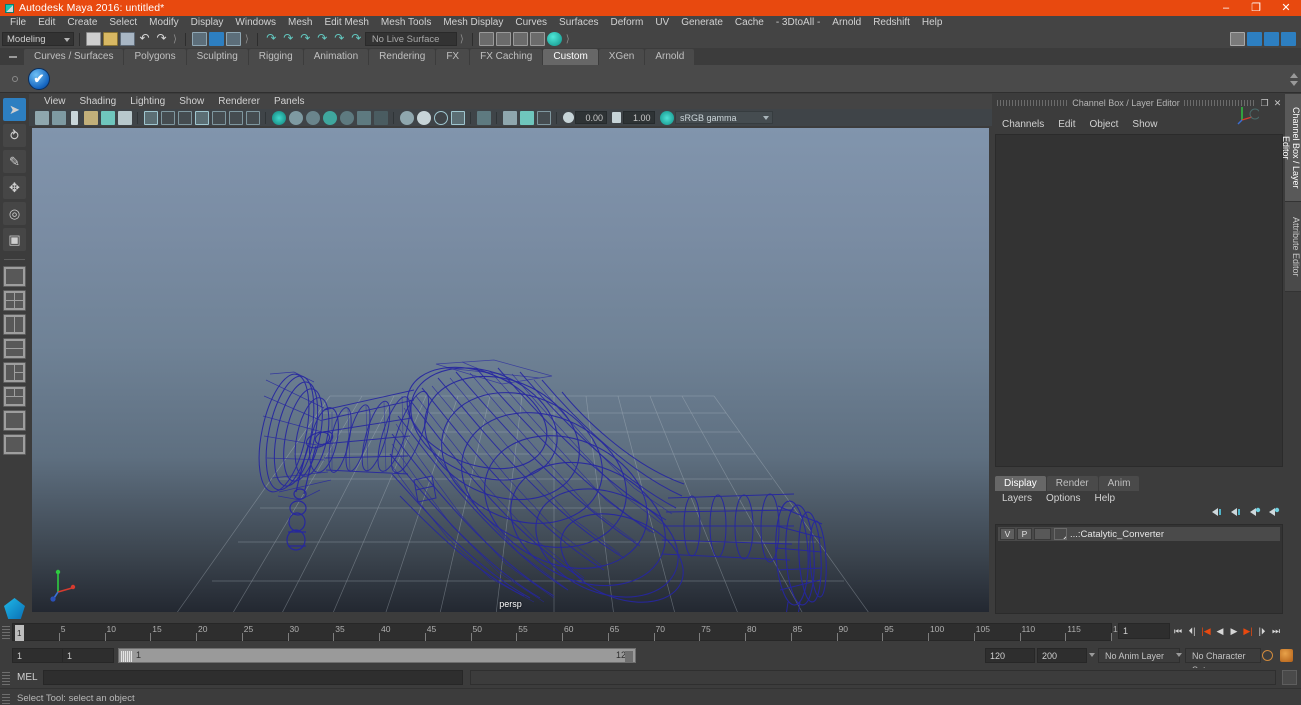 Image resolution: width=1301 pixels, height=705 pixels. Describe the element at coordinates (1276, 631) in the screenshot. I see `go-to-end-button: ⏭` at that location.